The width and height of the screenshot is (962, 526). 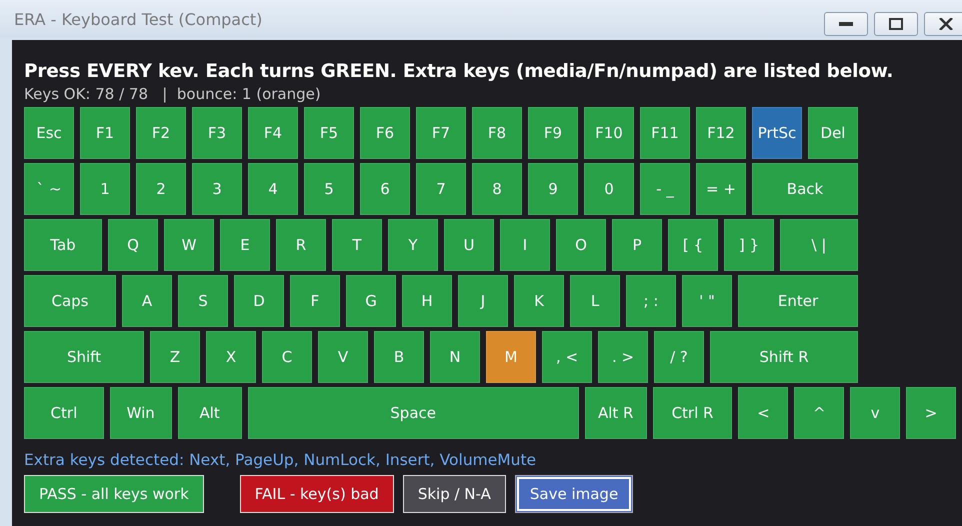 I want to click on keyboard-key: O, so click(x=581, y=245).